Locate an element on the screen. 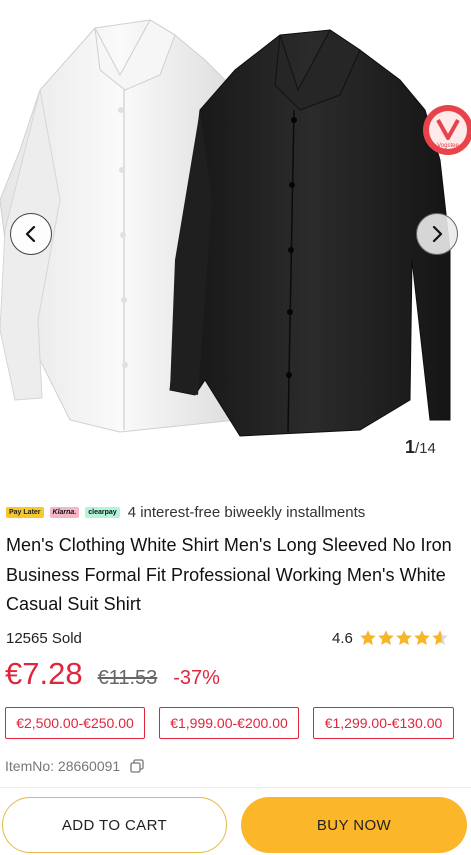 The height and width of the screenshot is (855, 471). installments-text: 4 interest-free biweekly installments is located at coordinates (246, 512).